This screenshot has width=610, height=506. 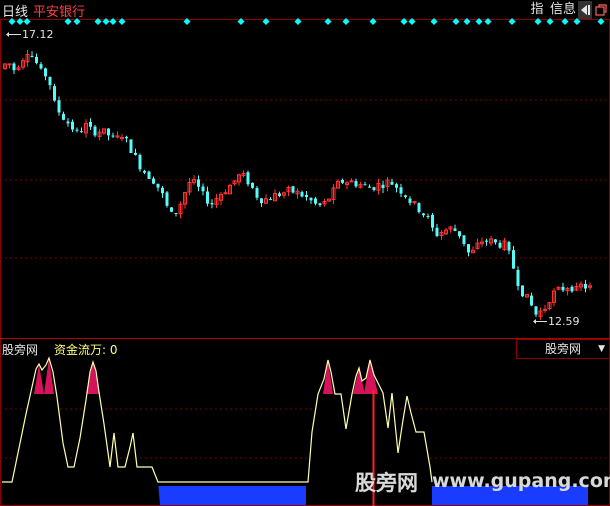 I want to click on period-label: 日线, so click(x=15, y=10).